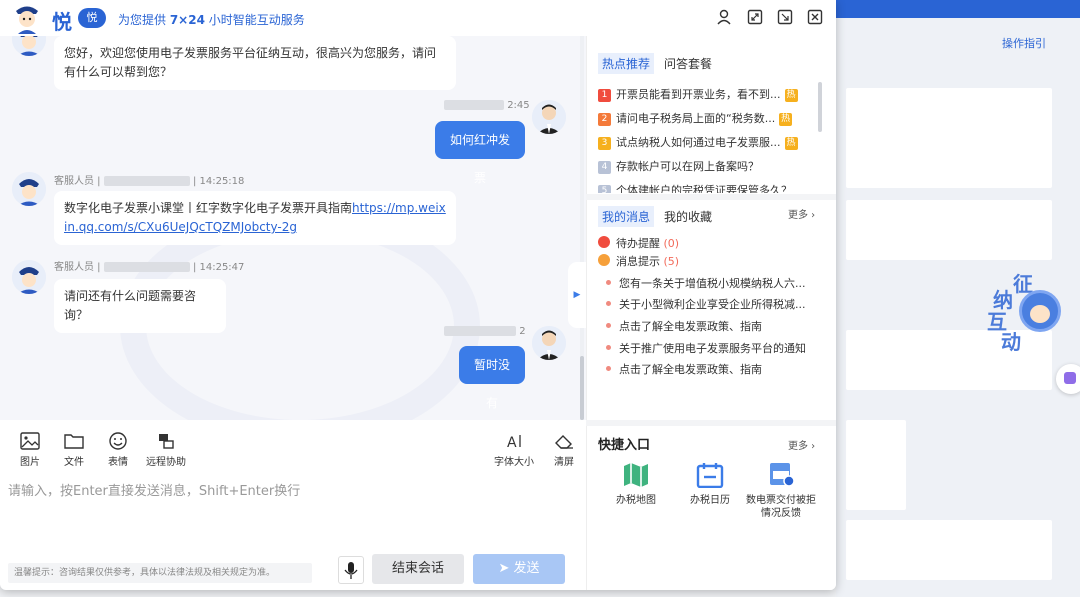  What do you see at coordinates (255, 63) in the screenshot?
I see `agent-message-bubble: 您好，欢迎您使用电子发票服务平台征纳互动，很高兴为您服务，请问有什么可以帮到您？` at bounding box center [255, 63].